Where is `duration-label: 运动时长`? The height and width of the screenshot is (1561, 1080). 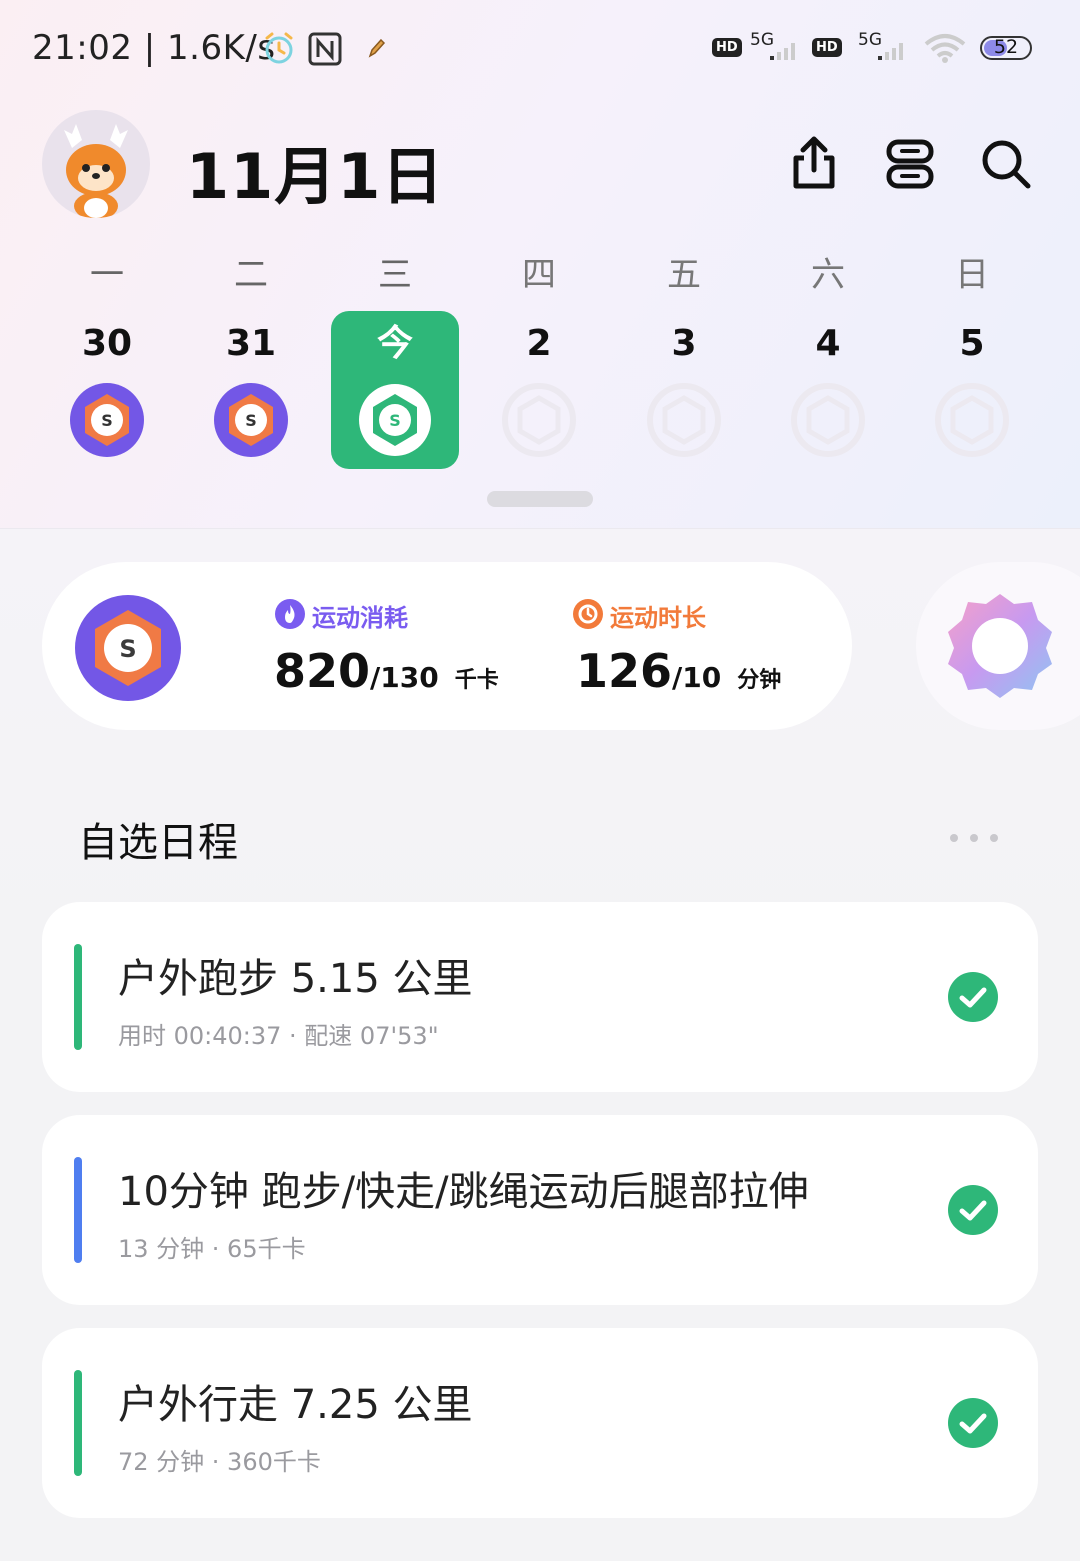
duration-label: 运动时长 is located at coordinates (658, 618).